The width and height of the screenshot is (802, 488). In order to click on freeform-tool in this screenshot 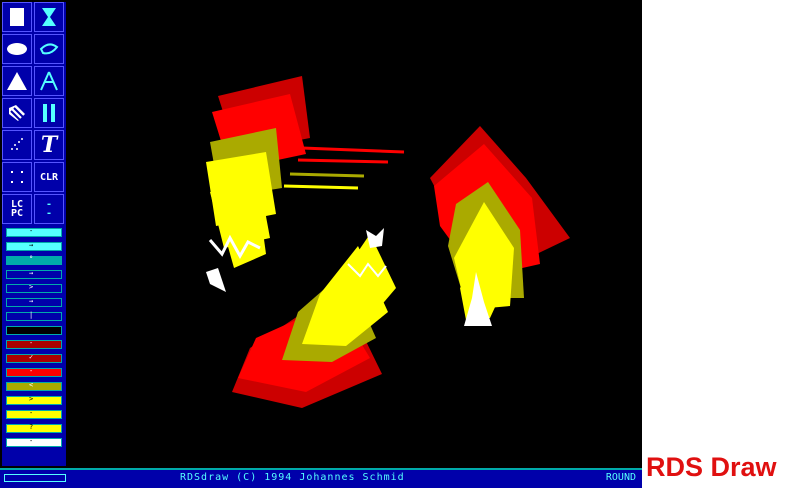, I will do `click(49, 49)`.